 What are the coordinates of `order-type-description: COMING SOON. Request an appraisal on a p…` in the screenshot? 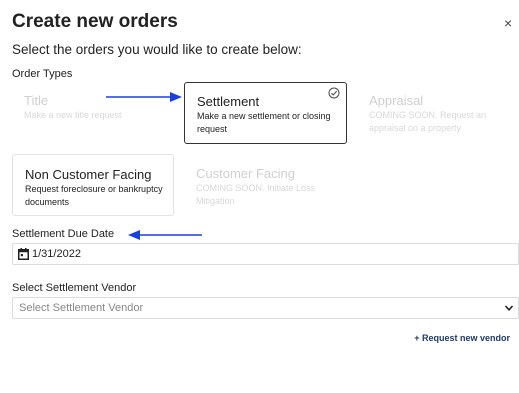 It's located at (428, 121).